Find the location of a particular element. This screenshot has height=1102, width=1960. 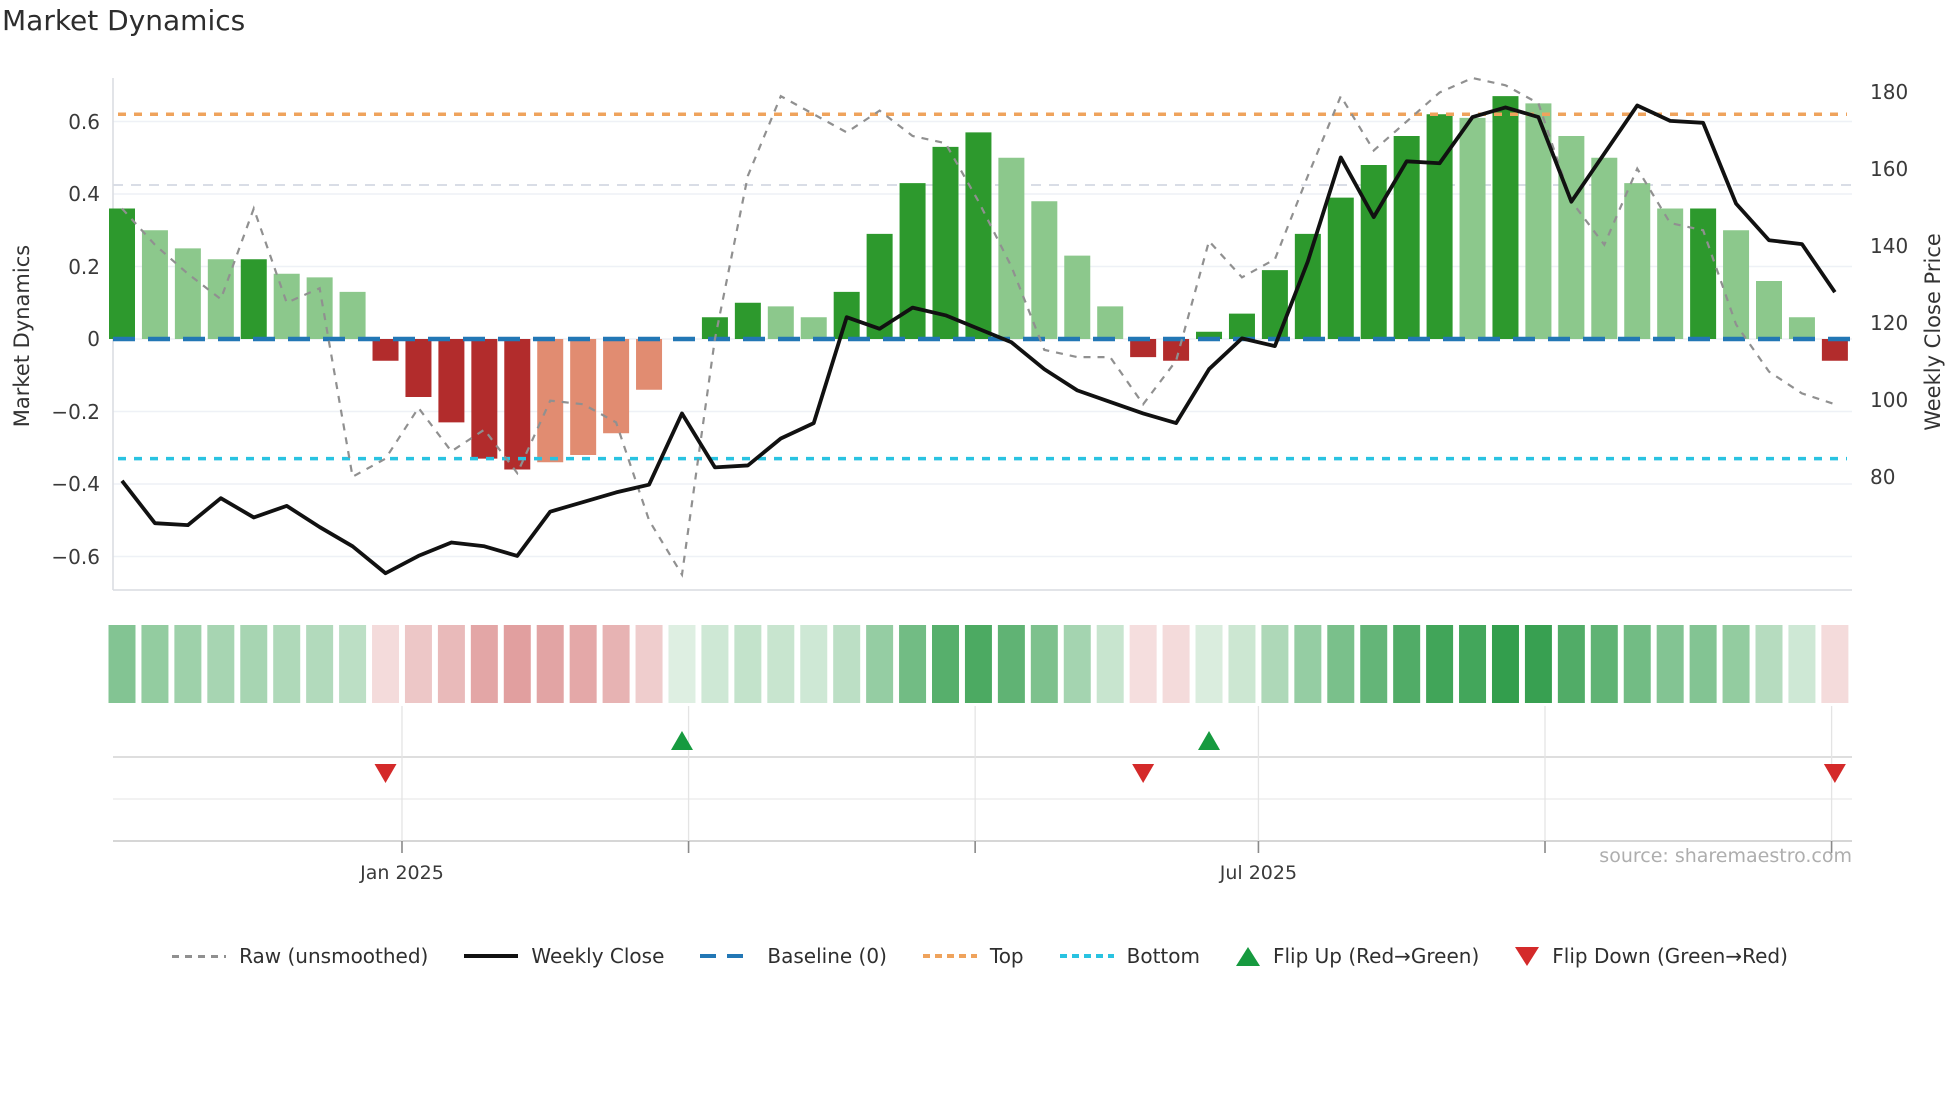

left-tick-label: −0.4 is located at coordinates (75, 484).